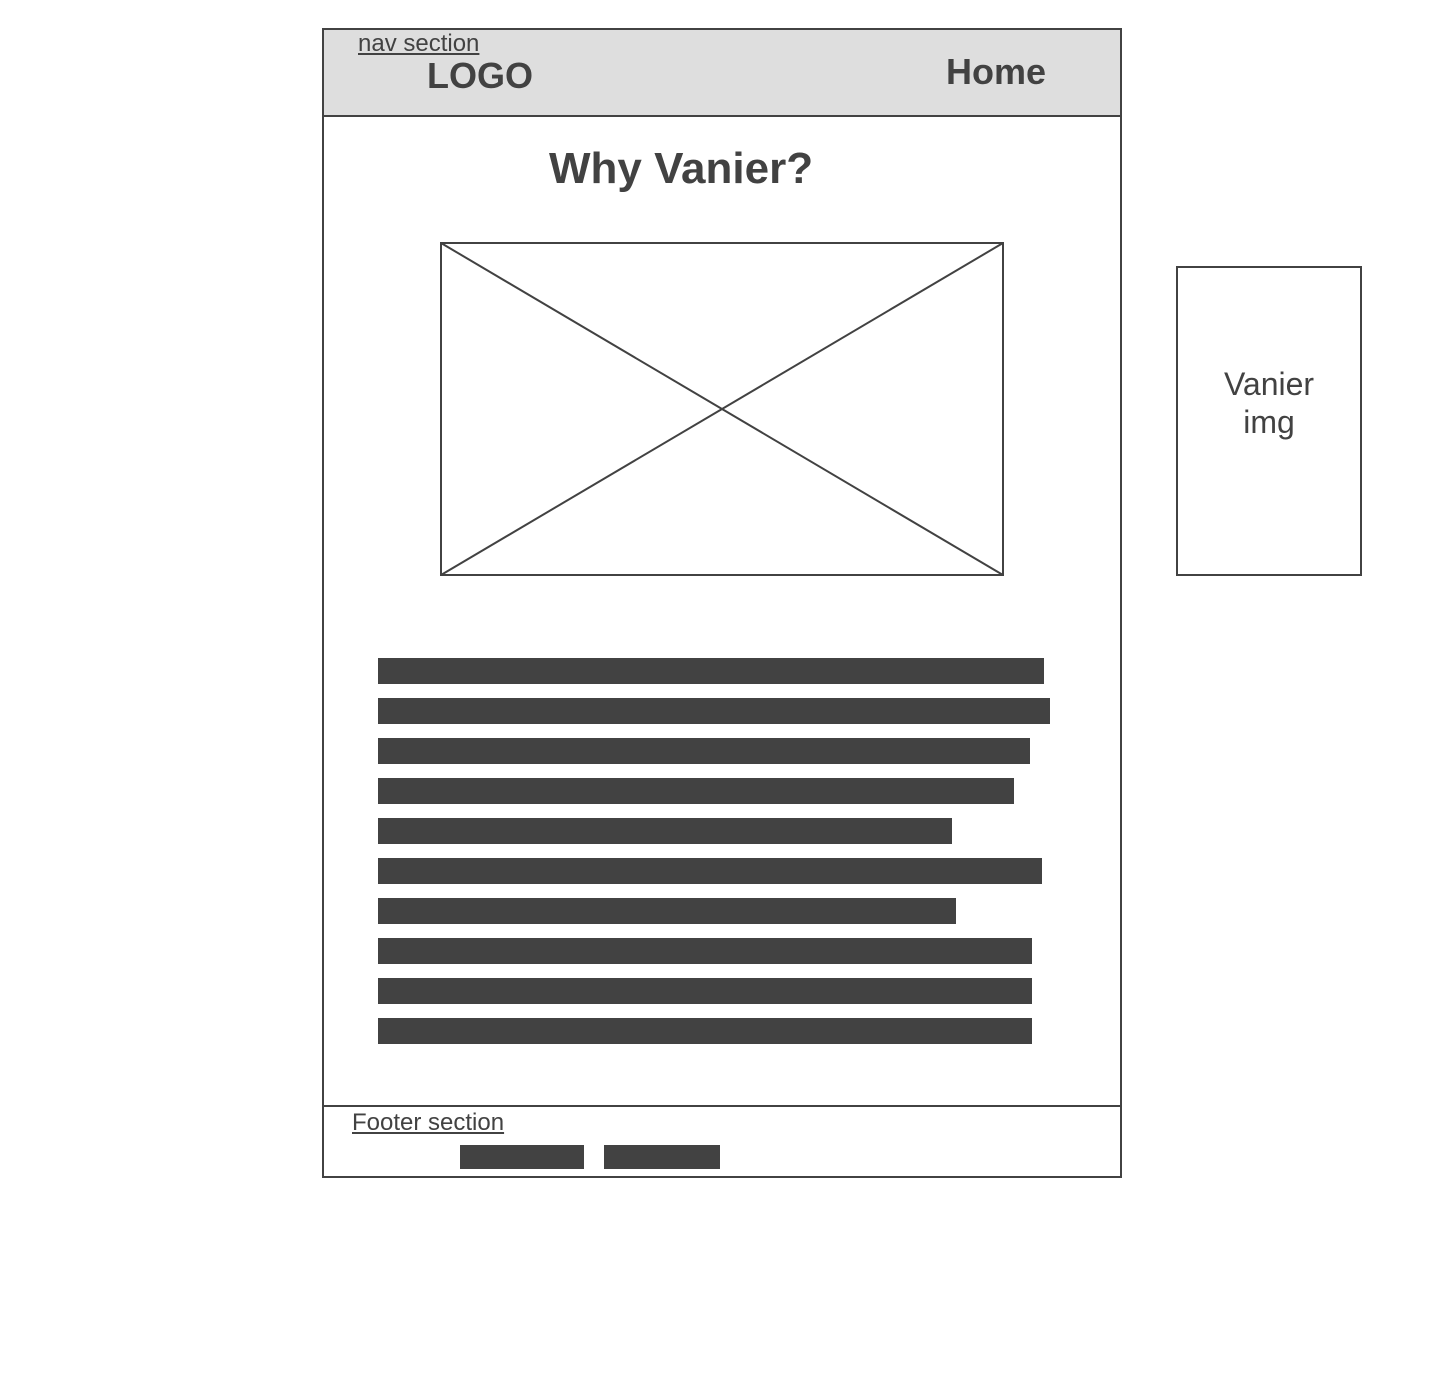 Image resolution: width=1456 pixels, height=1400 pixels. Describe the element at coordinates (996, 72) in the screenshot. I see `home-link: Home` at that location.